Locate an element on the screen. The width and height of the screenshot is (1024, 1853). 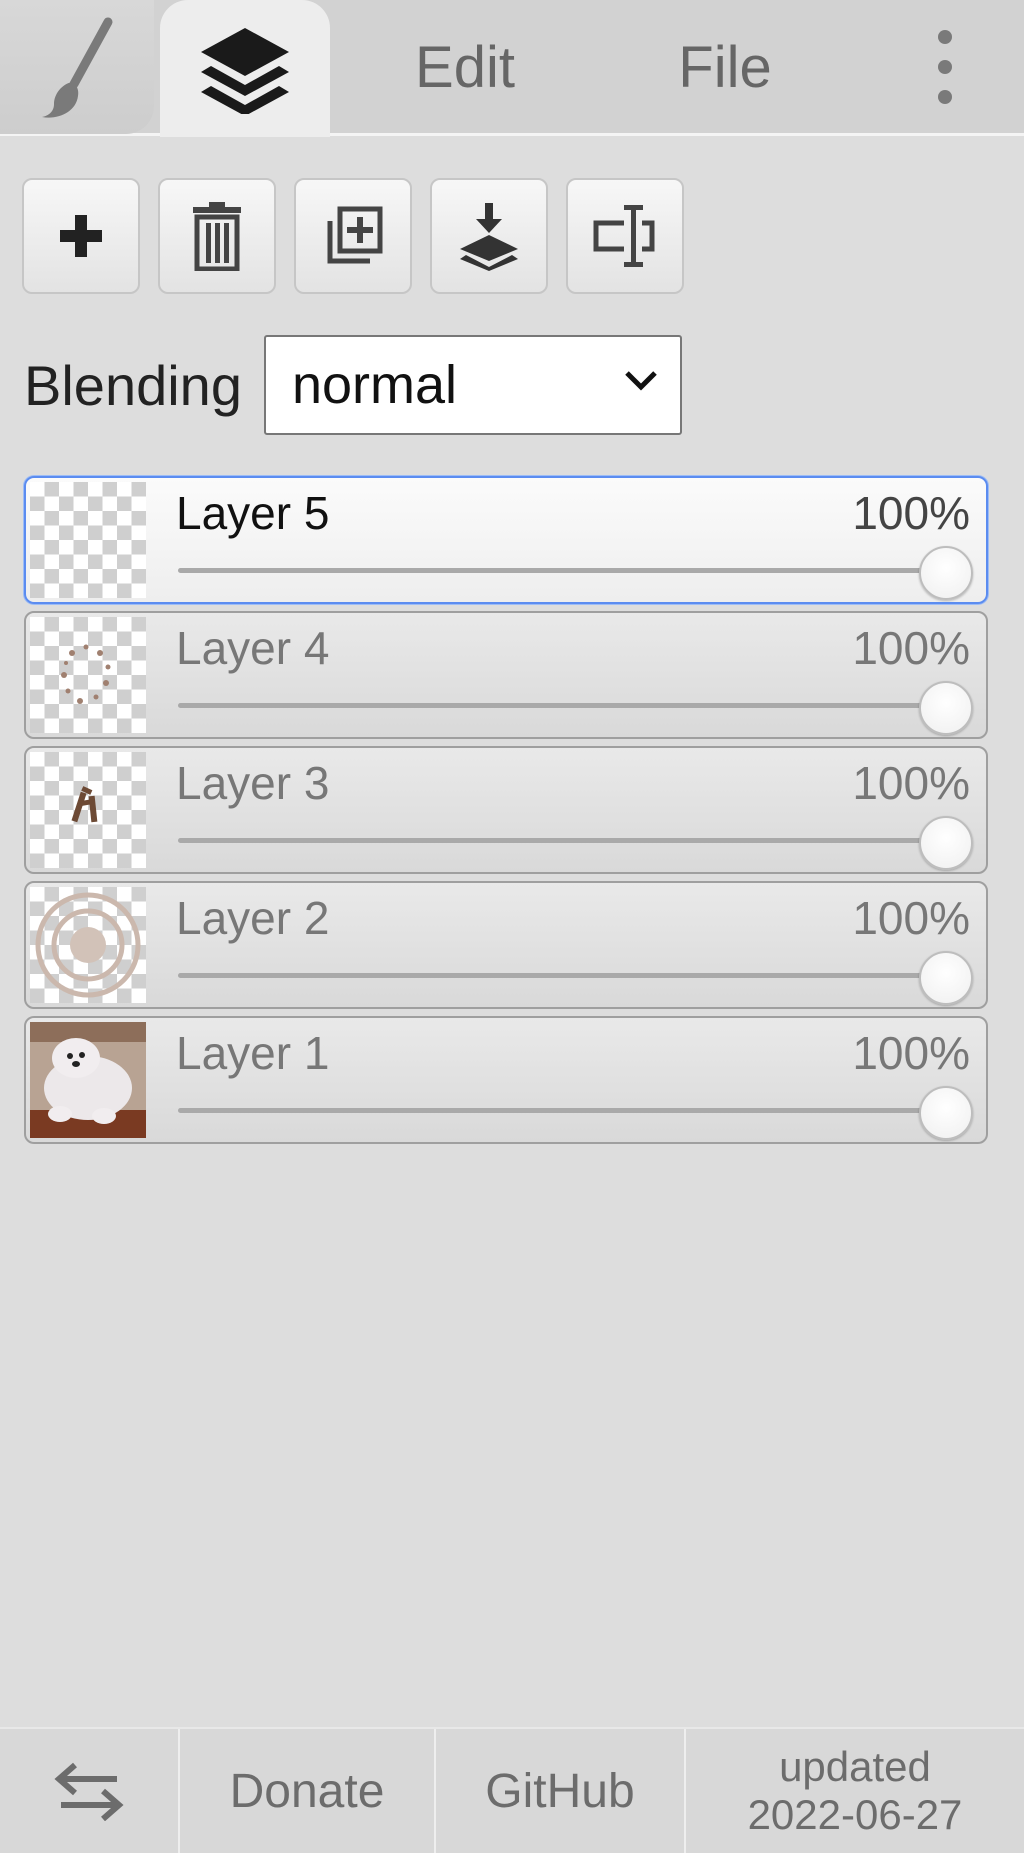
duplicate-icon is located at coordinates (355, 235).